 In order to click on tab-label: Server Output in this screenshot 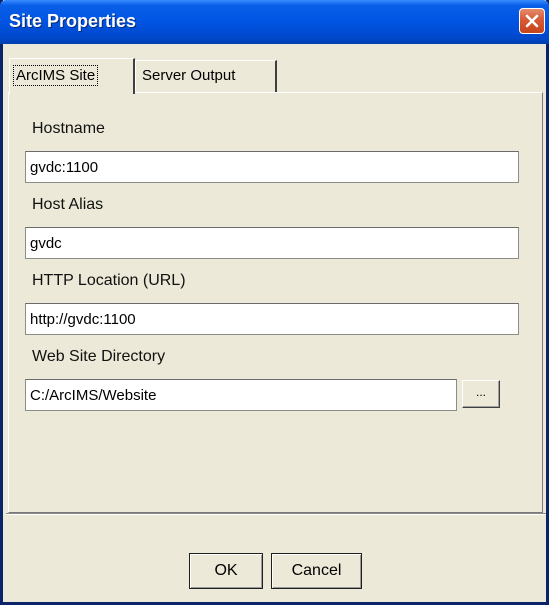, I will do `click(189, 75)`.